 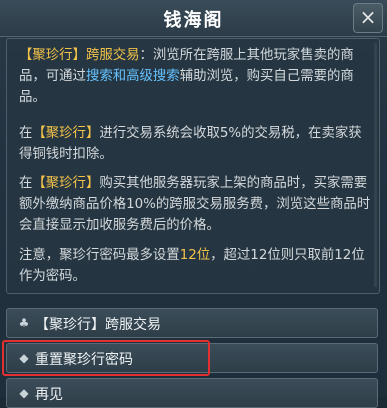 What do you see at coordinates (192, 266) in the screenshot?
I see `paragraph-password-note: 注意，聚珍行密码最多设置12位，超过12位则只取前12位作为密码。` at bounding box center [192, 266].